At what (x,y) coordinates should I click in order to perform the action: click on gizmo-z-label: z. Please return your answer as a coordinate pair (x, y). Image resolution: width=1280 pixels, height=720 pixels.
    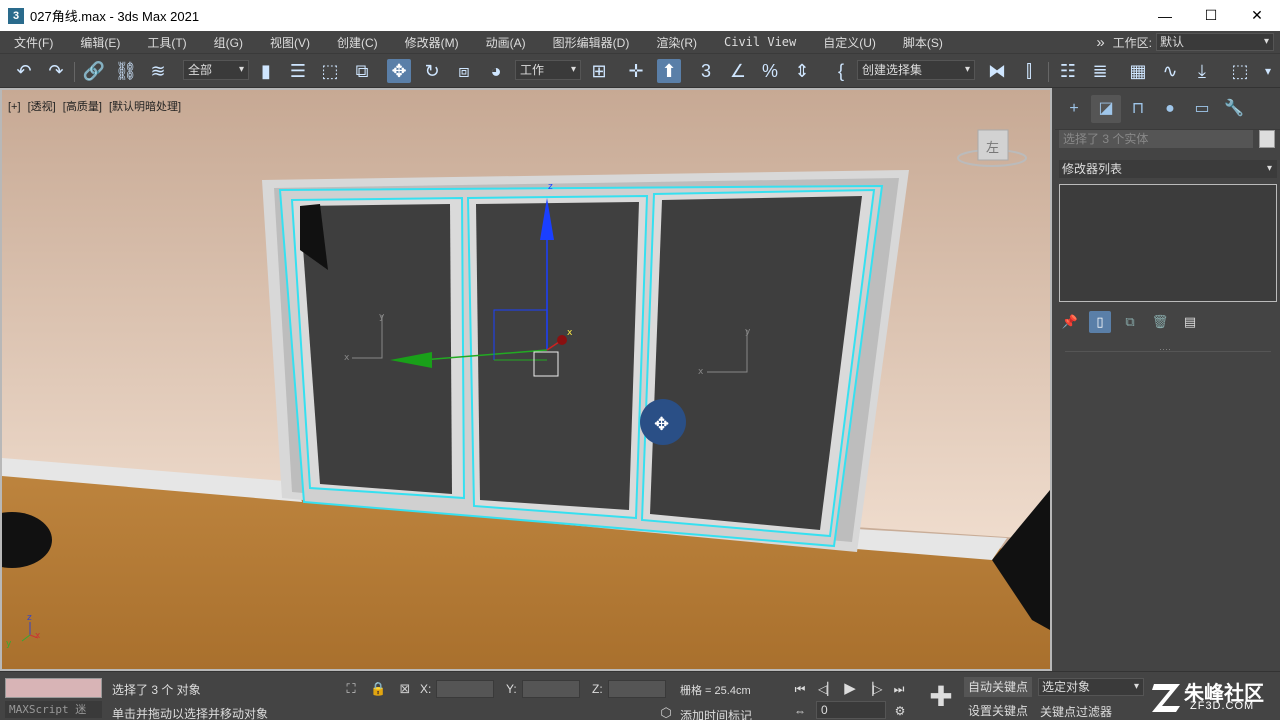
    Looking at the image, I should click on (550, 187).